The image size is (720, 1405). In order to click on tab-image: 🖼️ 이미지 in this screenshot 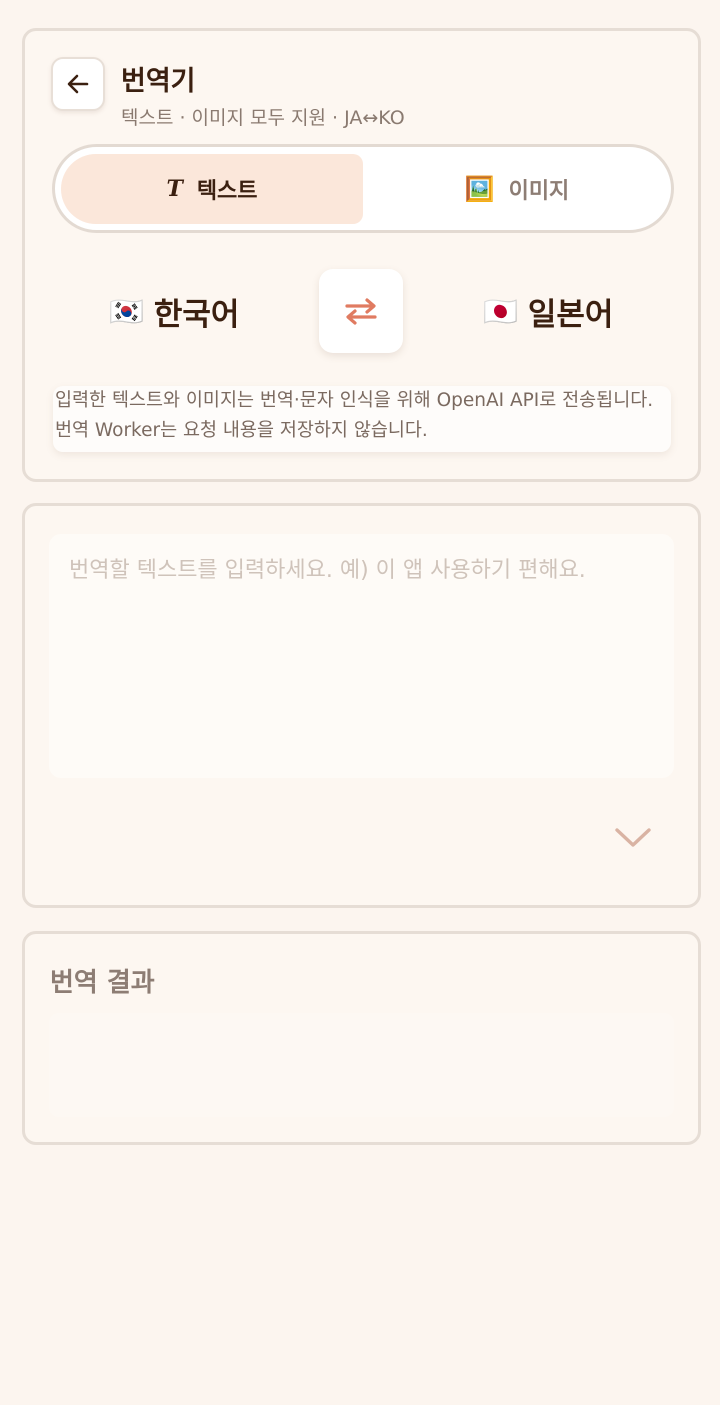, I will do `click(517, 189)`.